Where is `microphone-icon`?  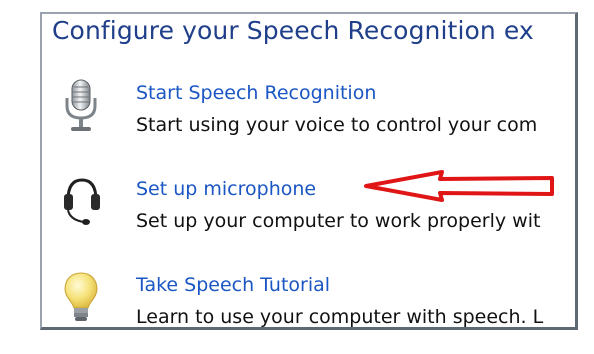 microphone-icon is located at coordinates (81, 106).